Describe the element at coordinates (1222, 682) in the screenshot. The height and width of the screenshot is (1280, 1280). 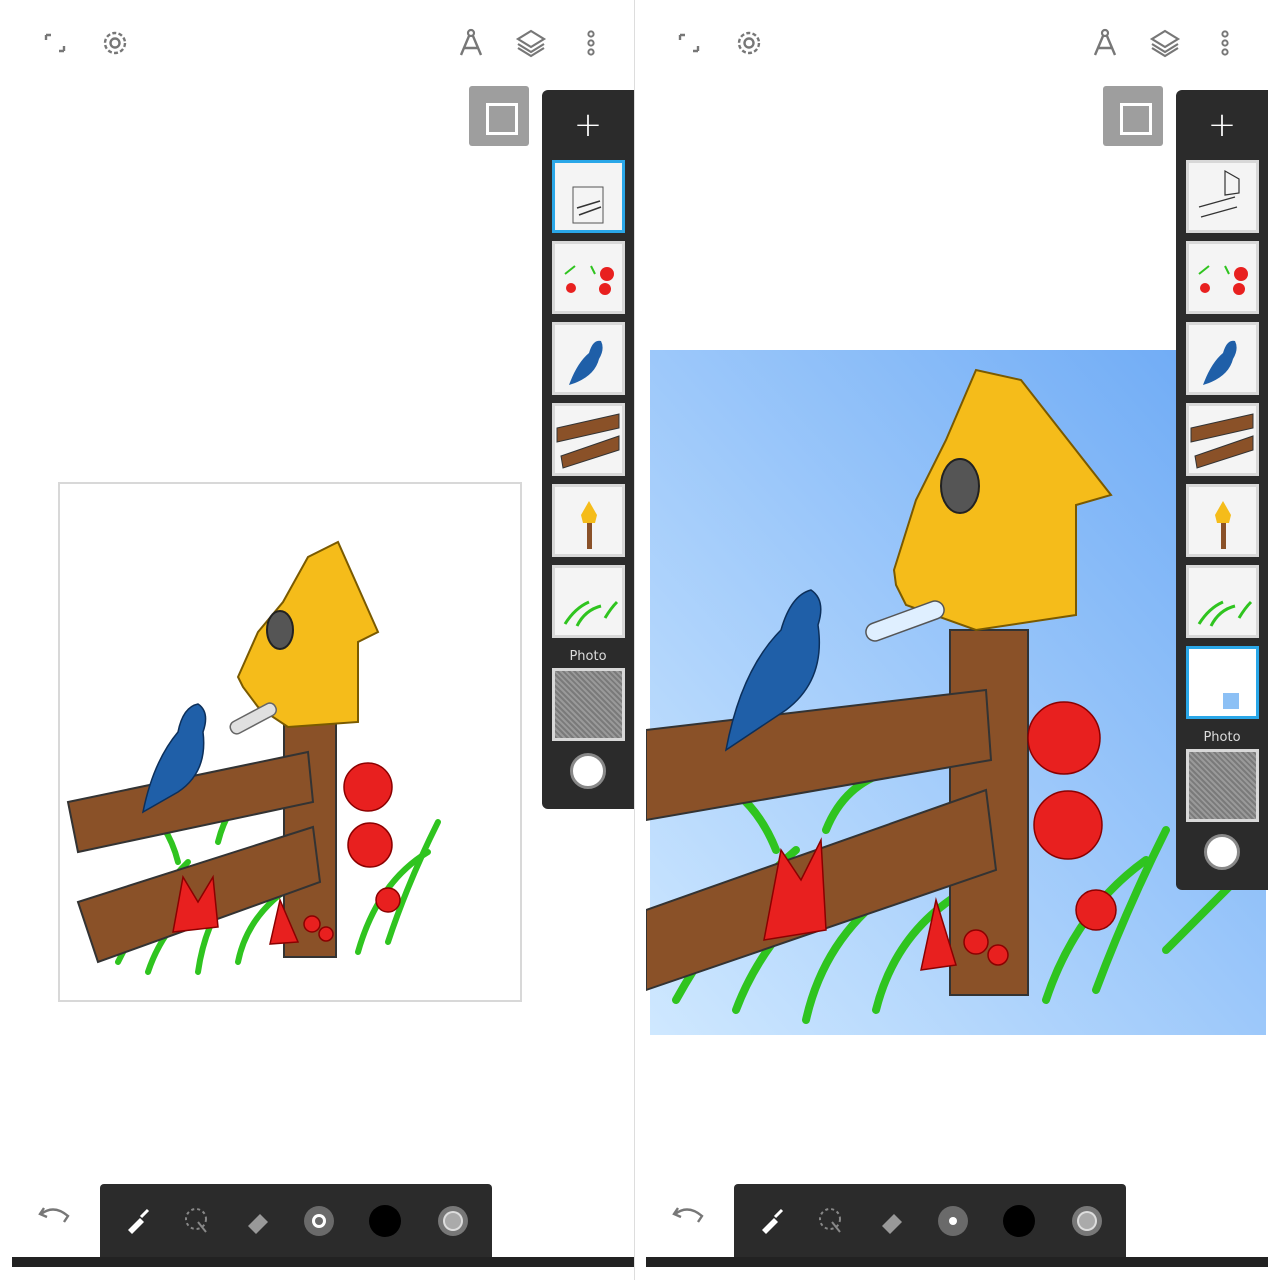
I see `layer-thumb-sky` at that location.